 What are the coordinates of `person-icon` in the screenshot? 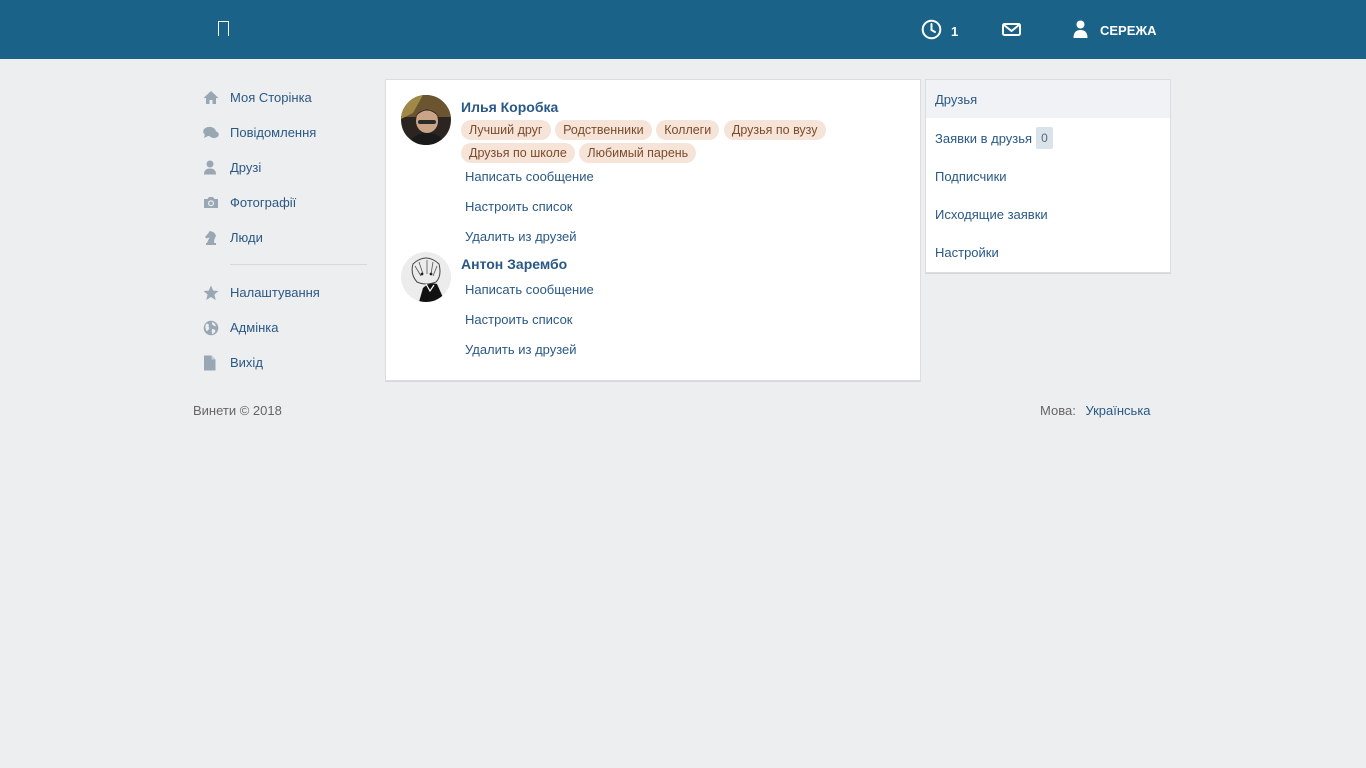 It's located at (215, 168).